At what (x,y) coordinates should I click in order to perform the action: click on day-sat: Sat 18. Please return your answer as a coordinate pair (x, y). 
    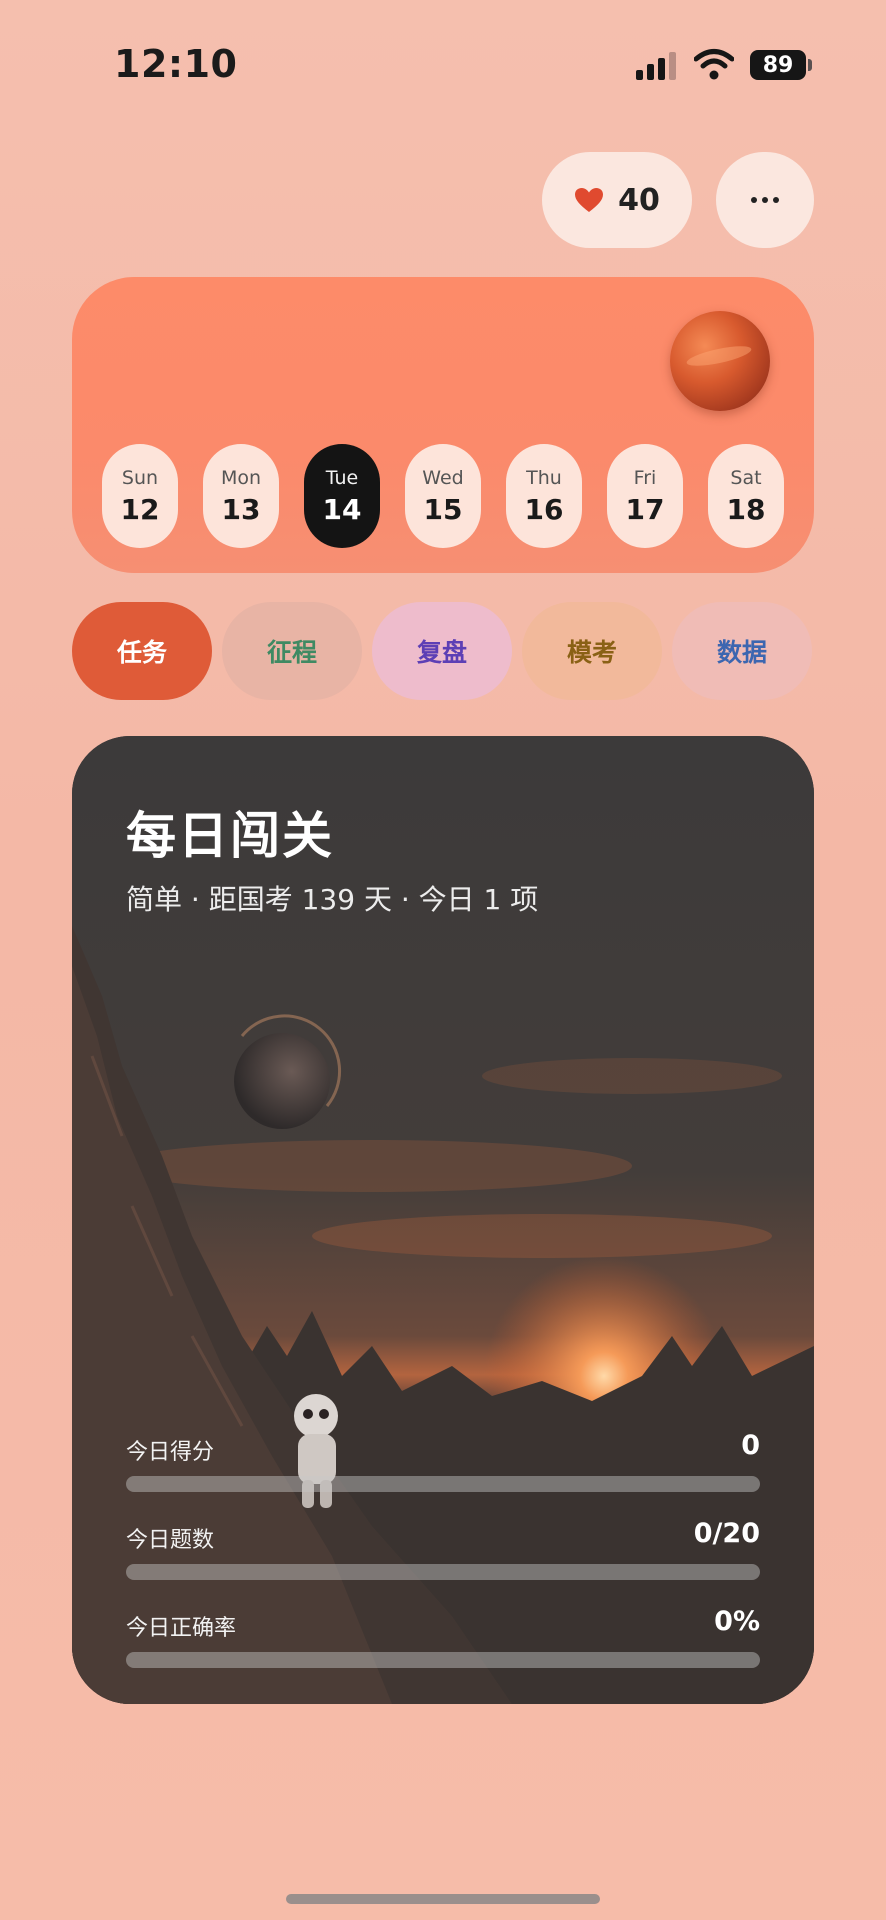
    Looking at the image, I should click on (746, 496).